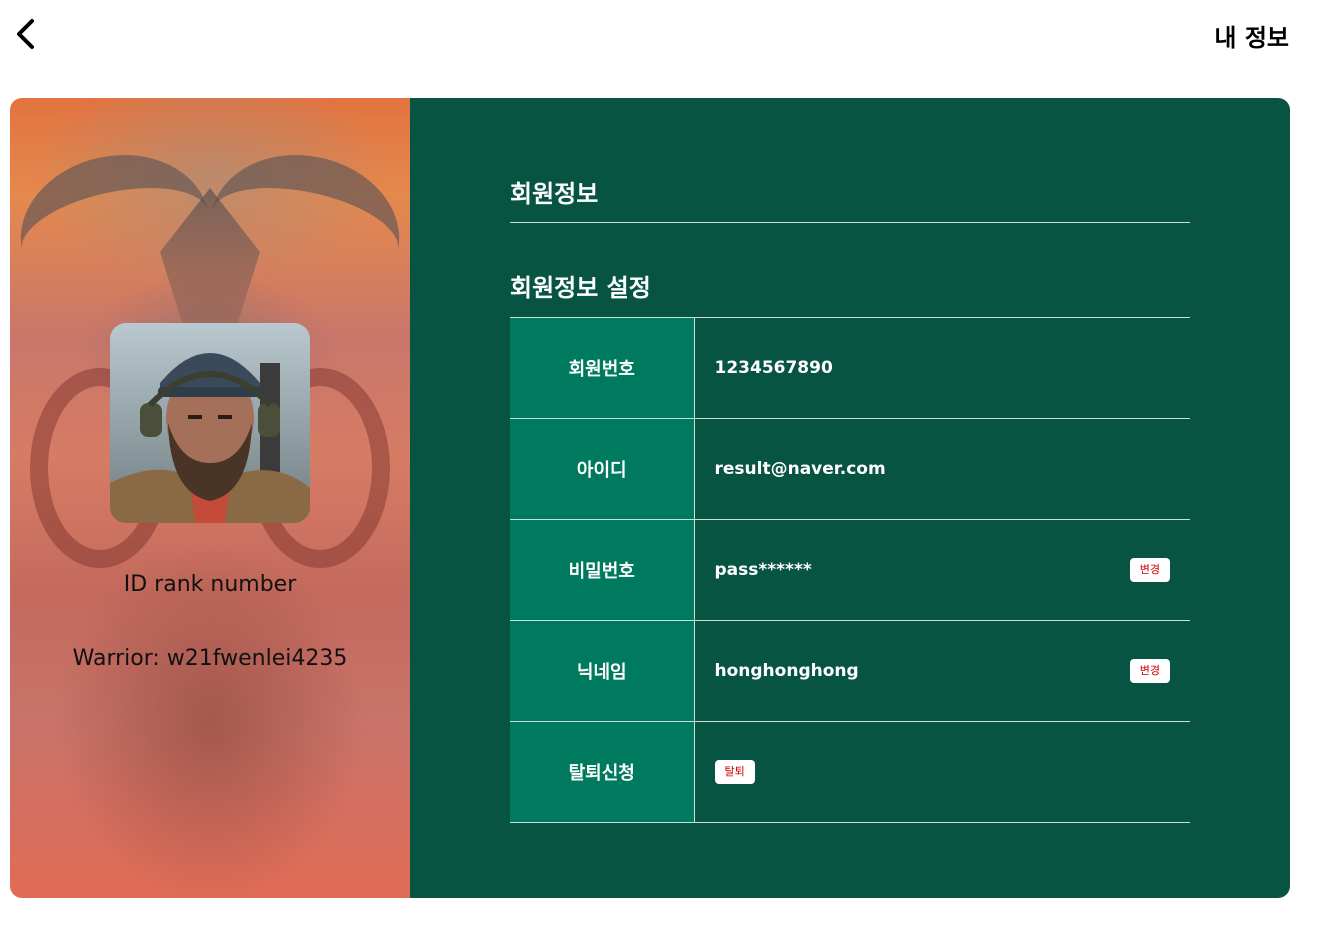 Image resolution: width=1321 pixels, height=932 pixels. I want to click on table-row: 아이디 result@naver.com, so click(850, 469).